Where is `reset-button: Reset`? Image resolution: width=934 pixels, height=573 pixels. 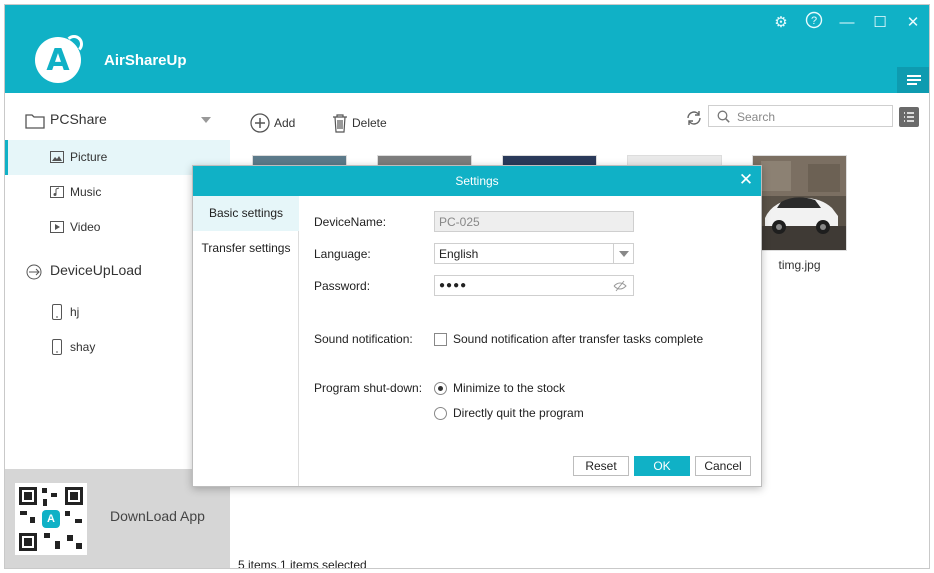
reset-button: Reset is located at coordinates (601, 466).